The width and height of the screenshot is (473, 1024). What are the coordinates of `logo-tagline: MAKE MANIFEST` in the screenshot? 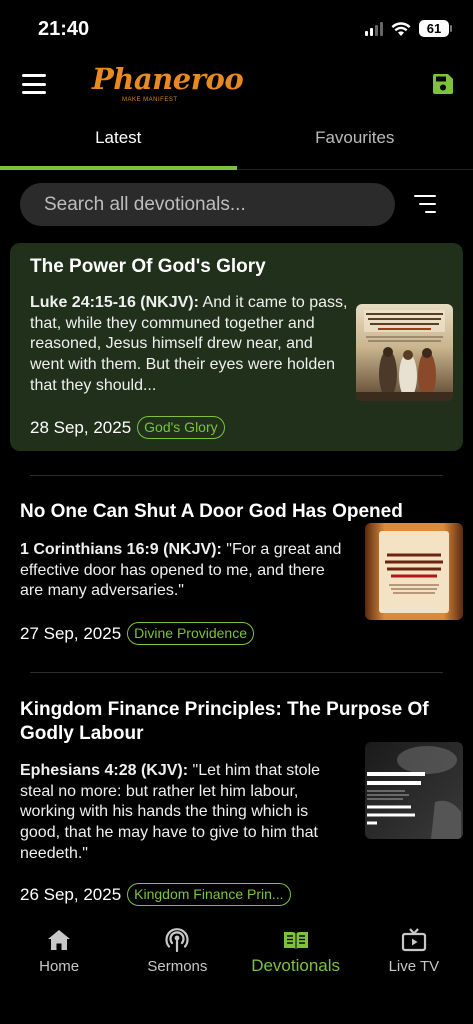 It's located at (150, 100).